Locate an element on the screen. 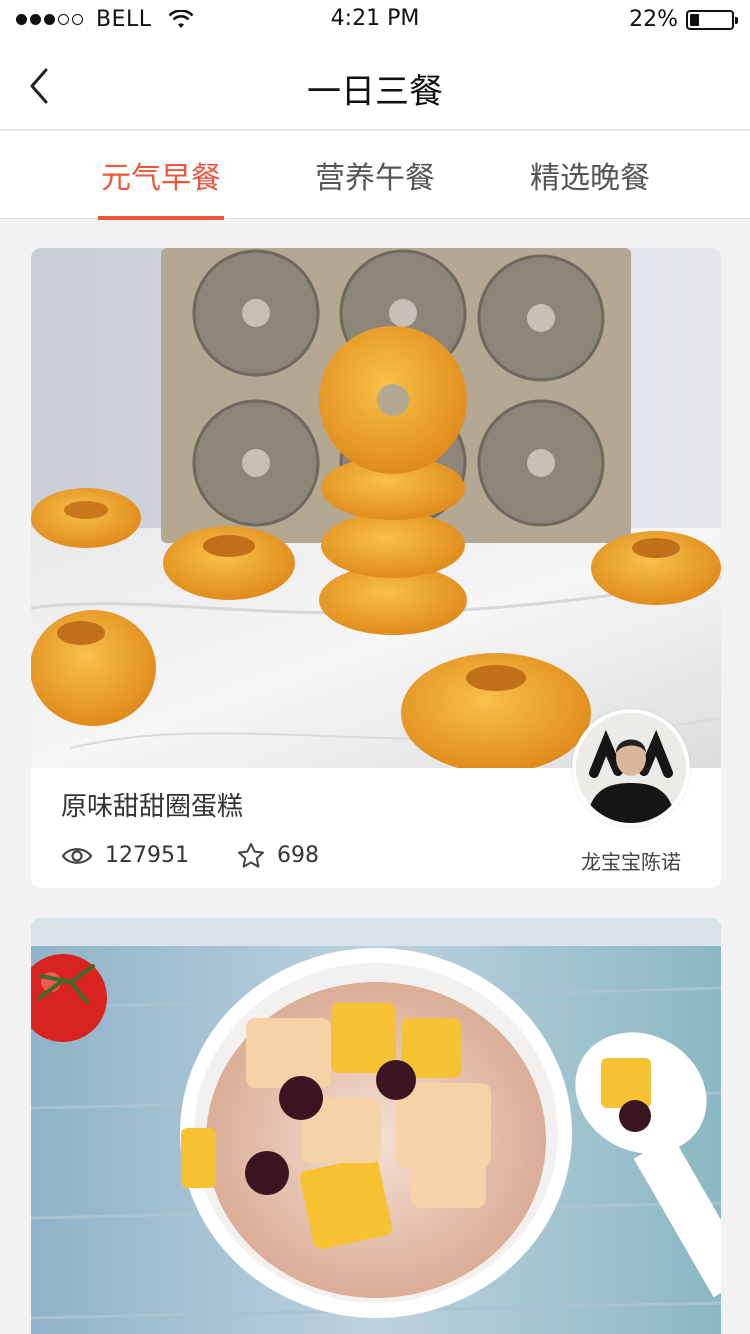 The height and width of the screenshot is (1334, 750). tab-breakfast: 元气早餐 is located at coordinates (161, 175).